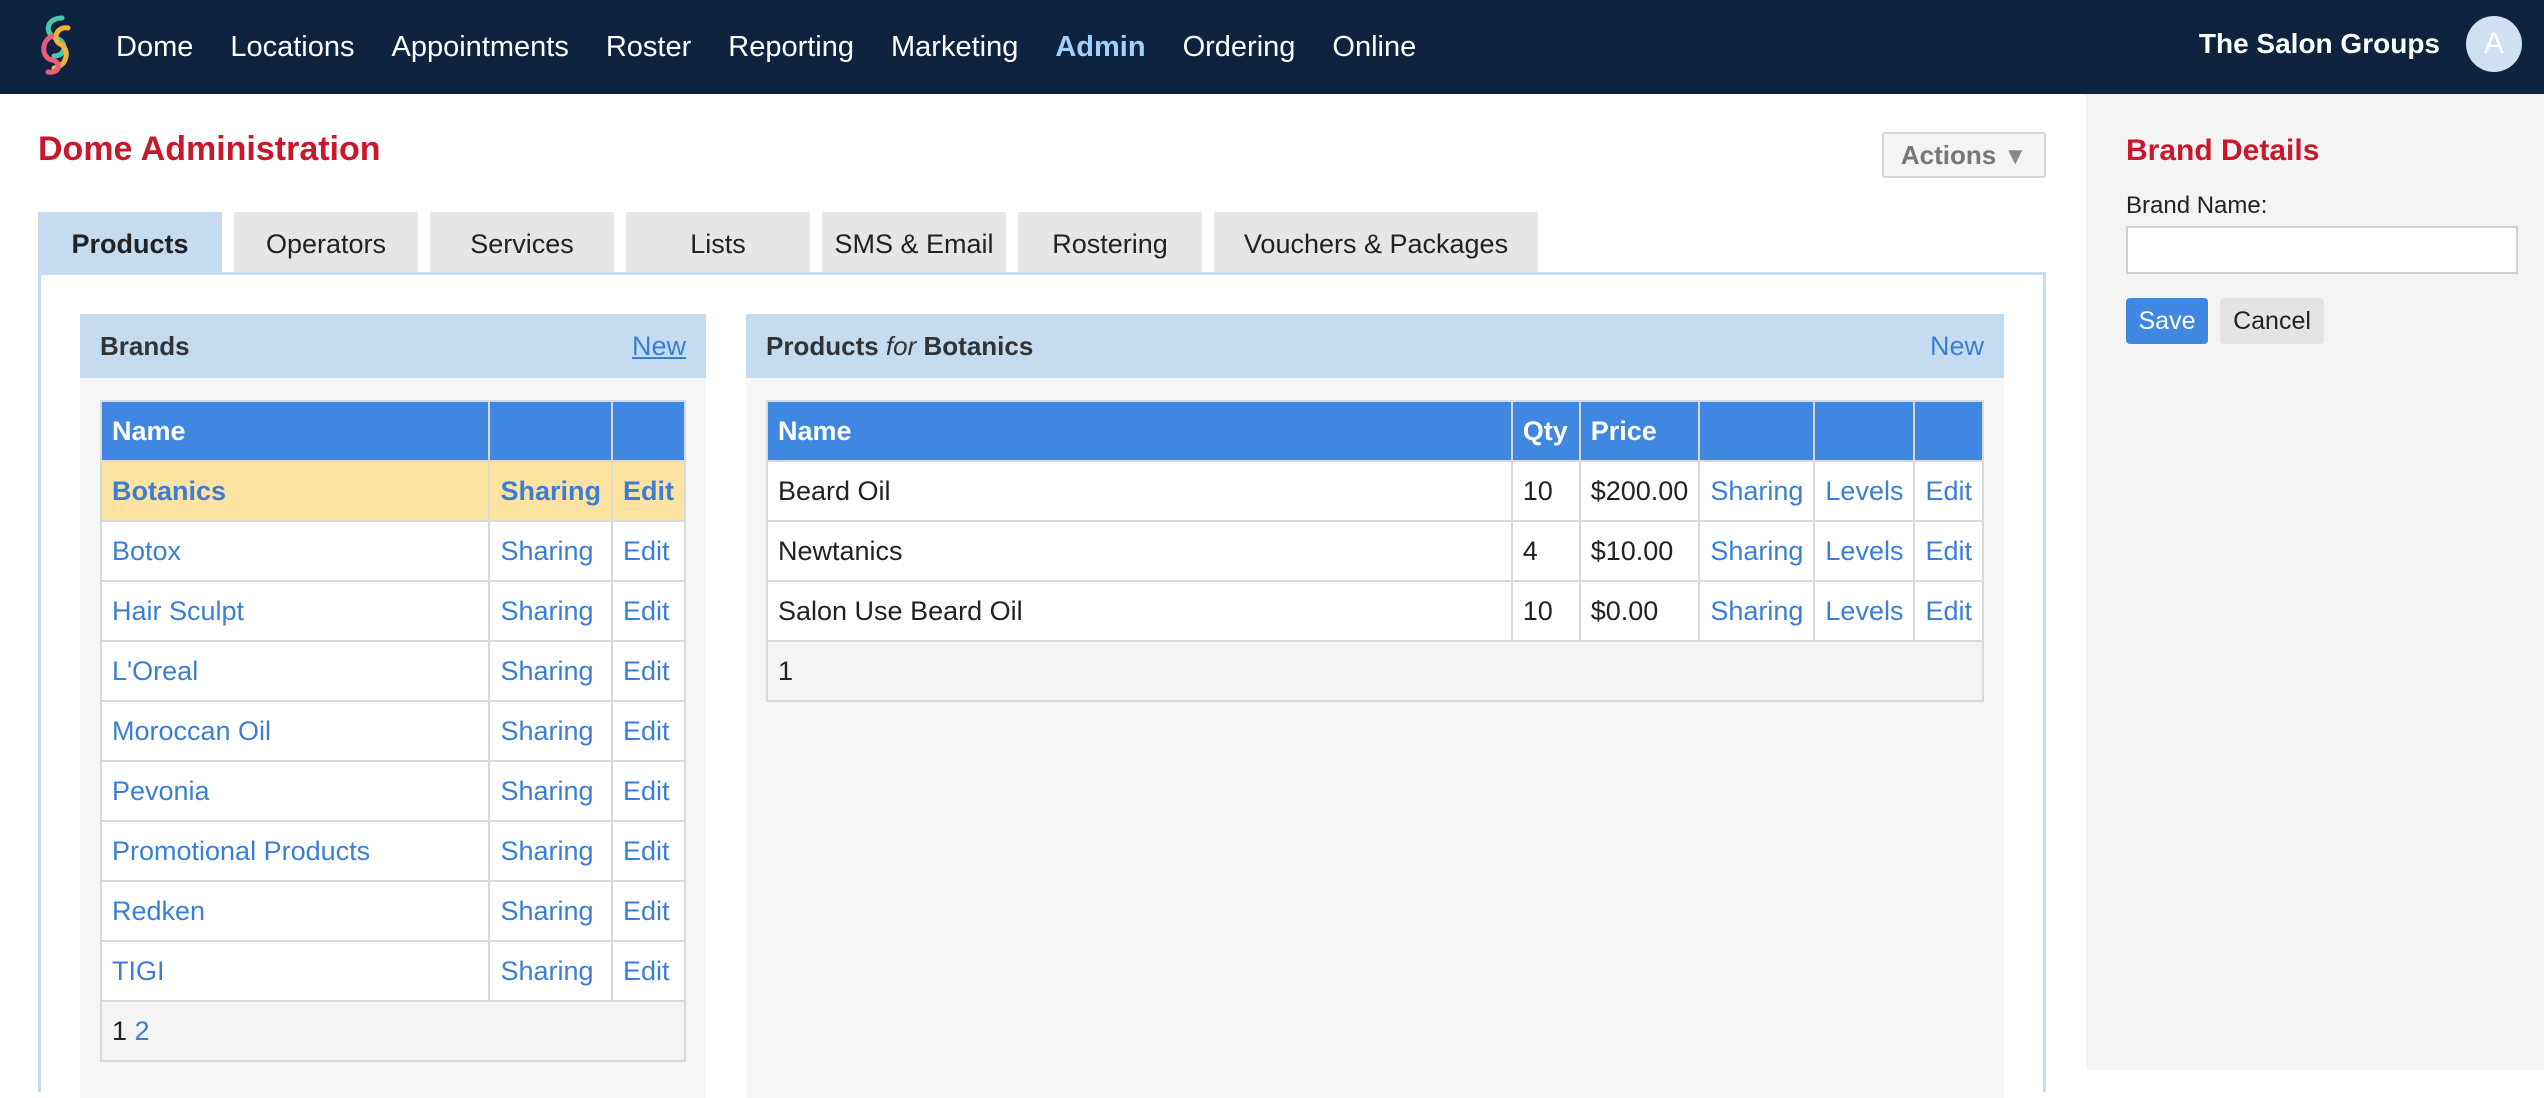 This screenshot has height=1098, width=2544. I want to click on tab-vouchers-packages: Vouchers & Packages, so click(1376, 242).